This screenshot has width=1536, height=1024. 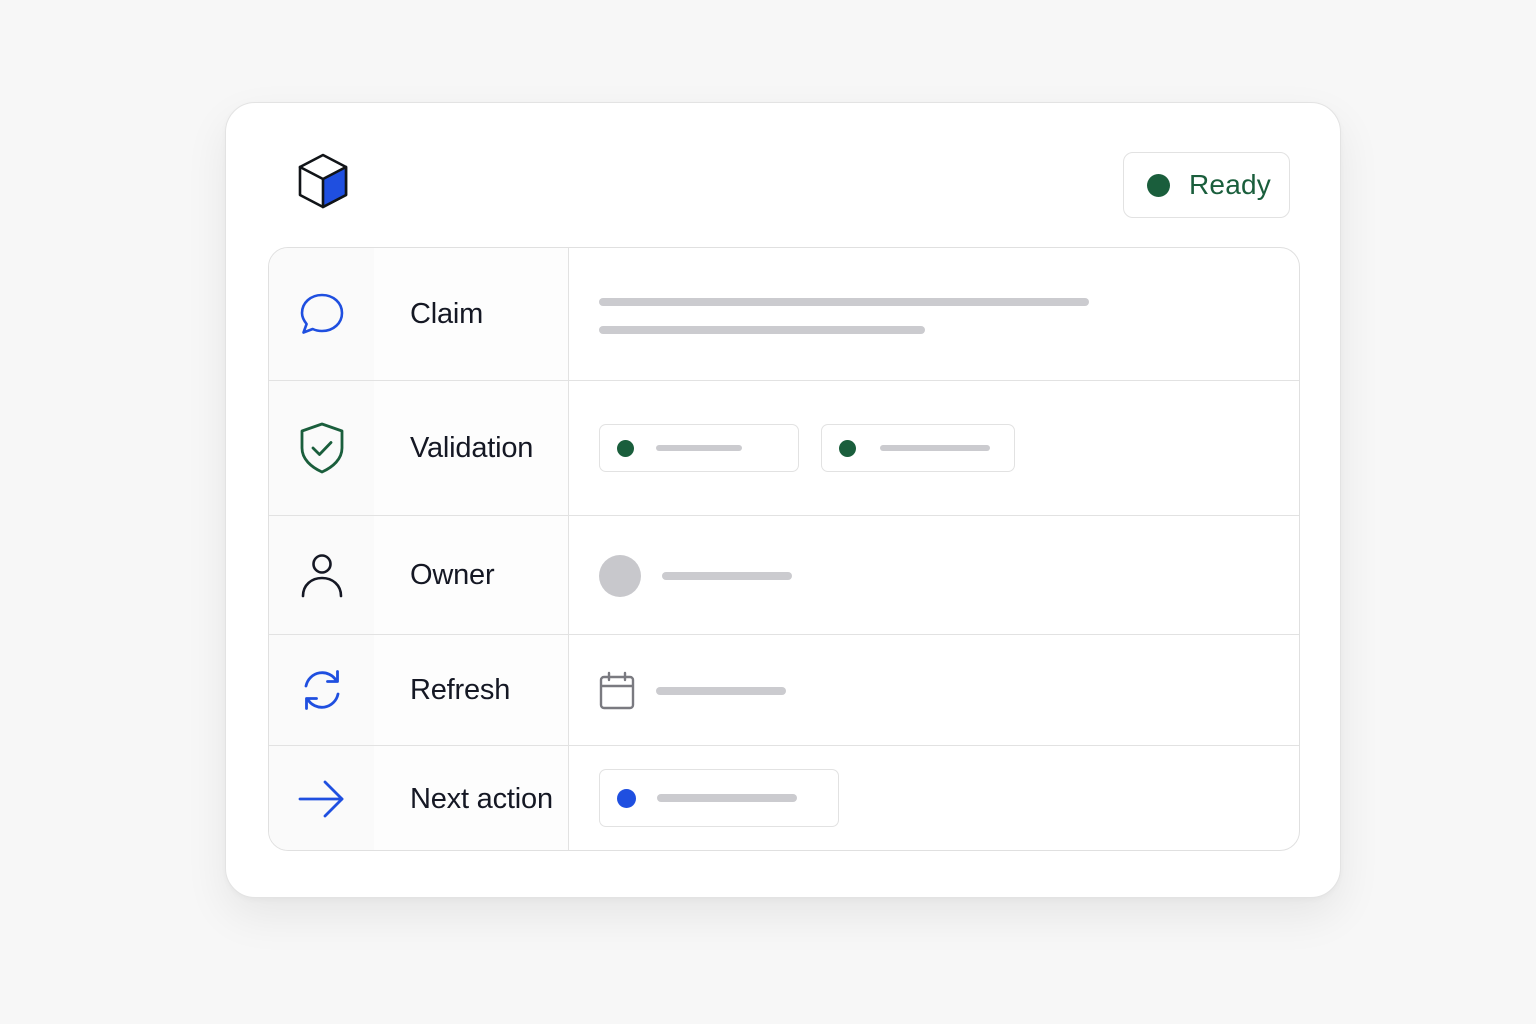 I want to click on claim-value, so click(x=934, y=314).